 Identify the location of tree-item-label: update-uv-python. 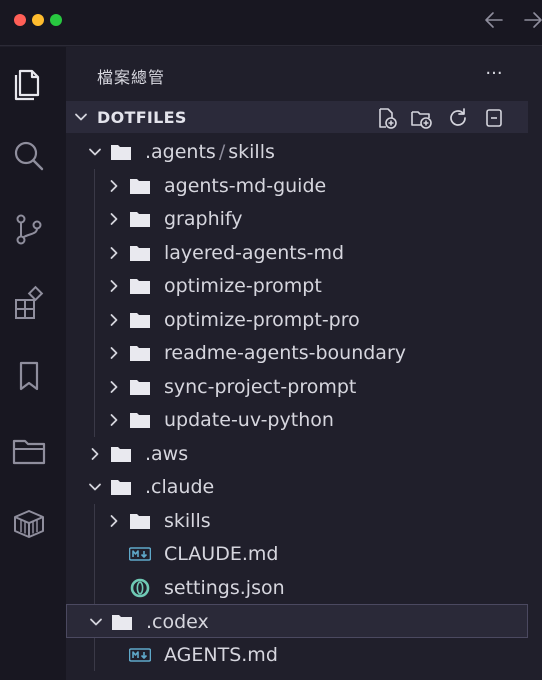
(249, 420).